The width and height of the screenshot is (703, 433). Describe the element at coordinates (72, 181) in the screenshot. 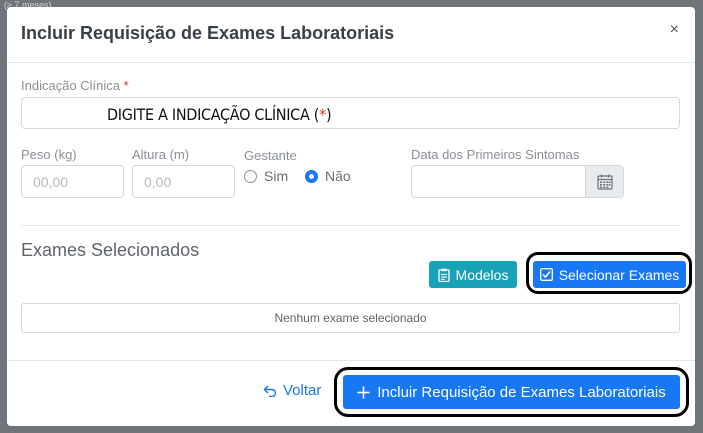

I see `peso-input: 00,00` at that location.